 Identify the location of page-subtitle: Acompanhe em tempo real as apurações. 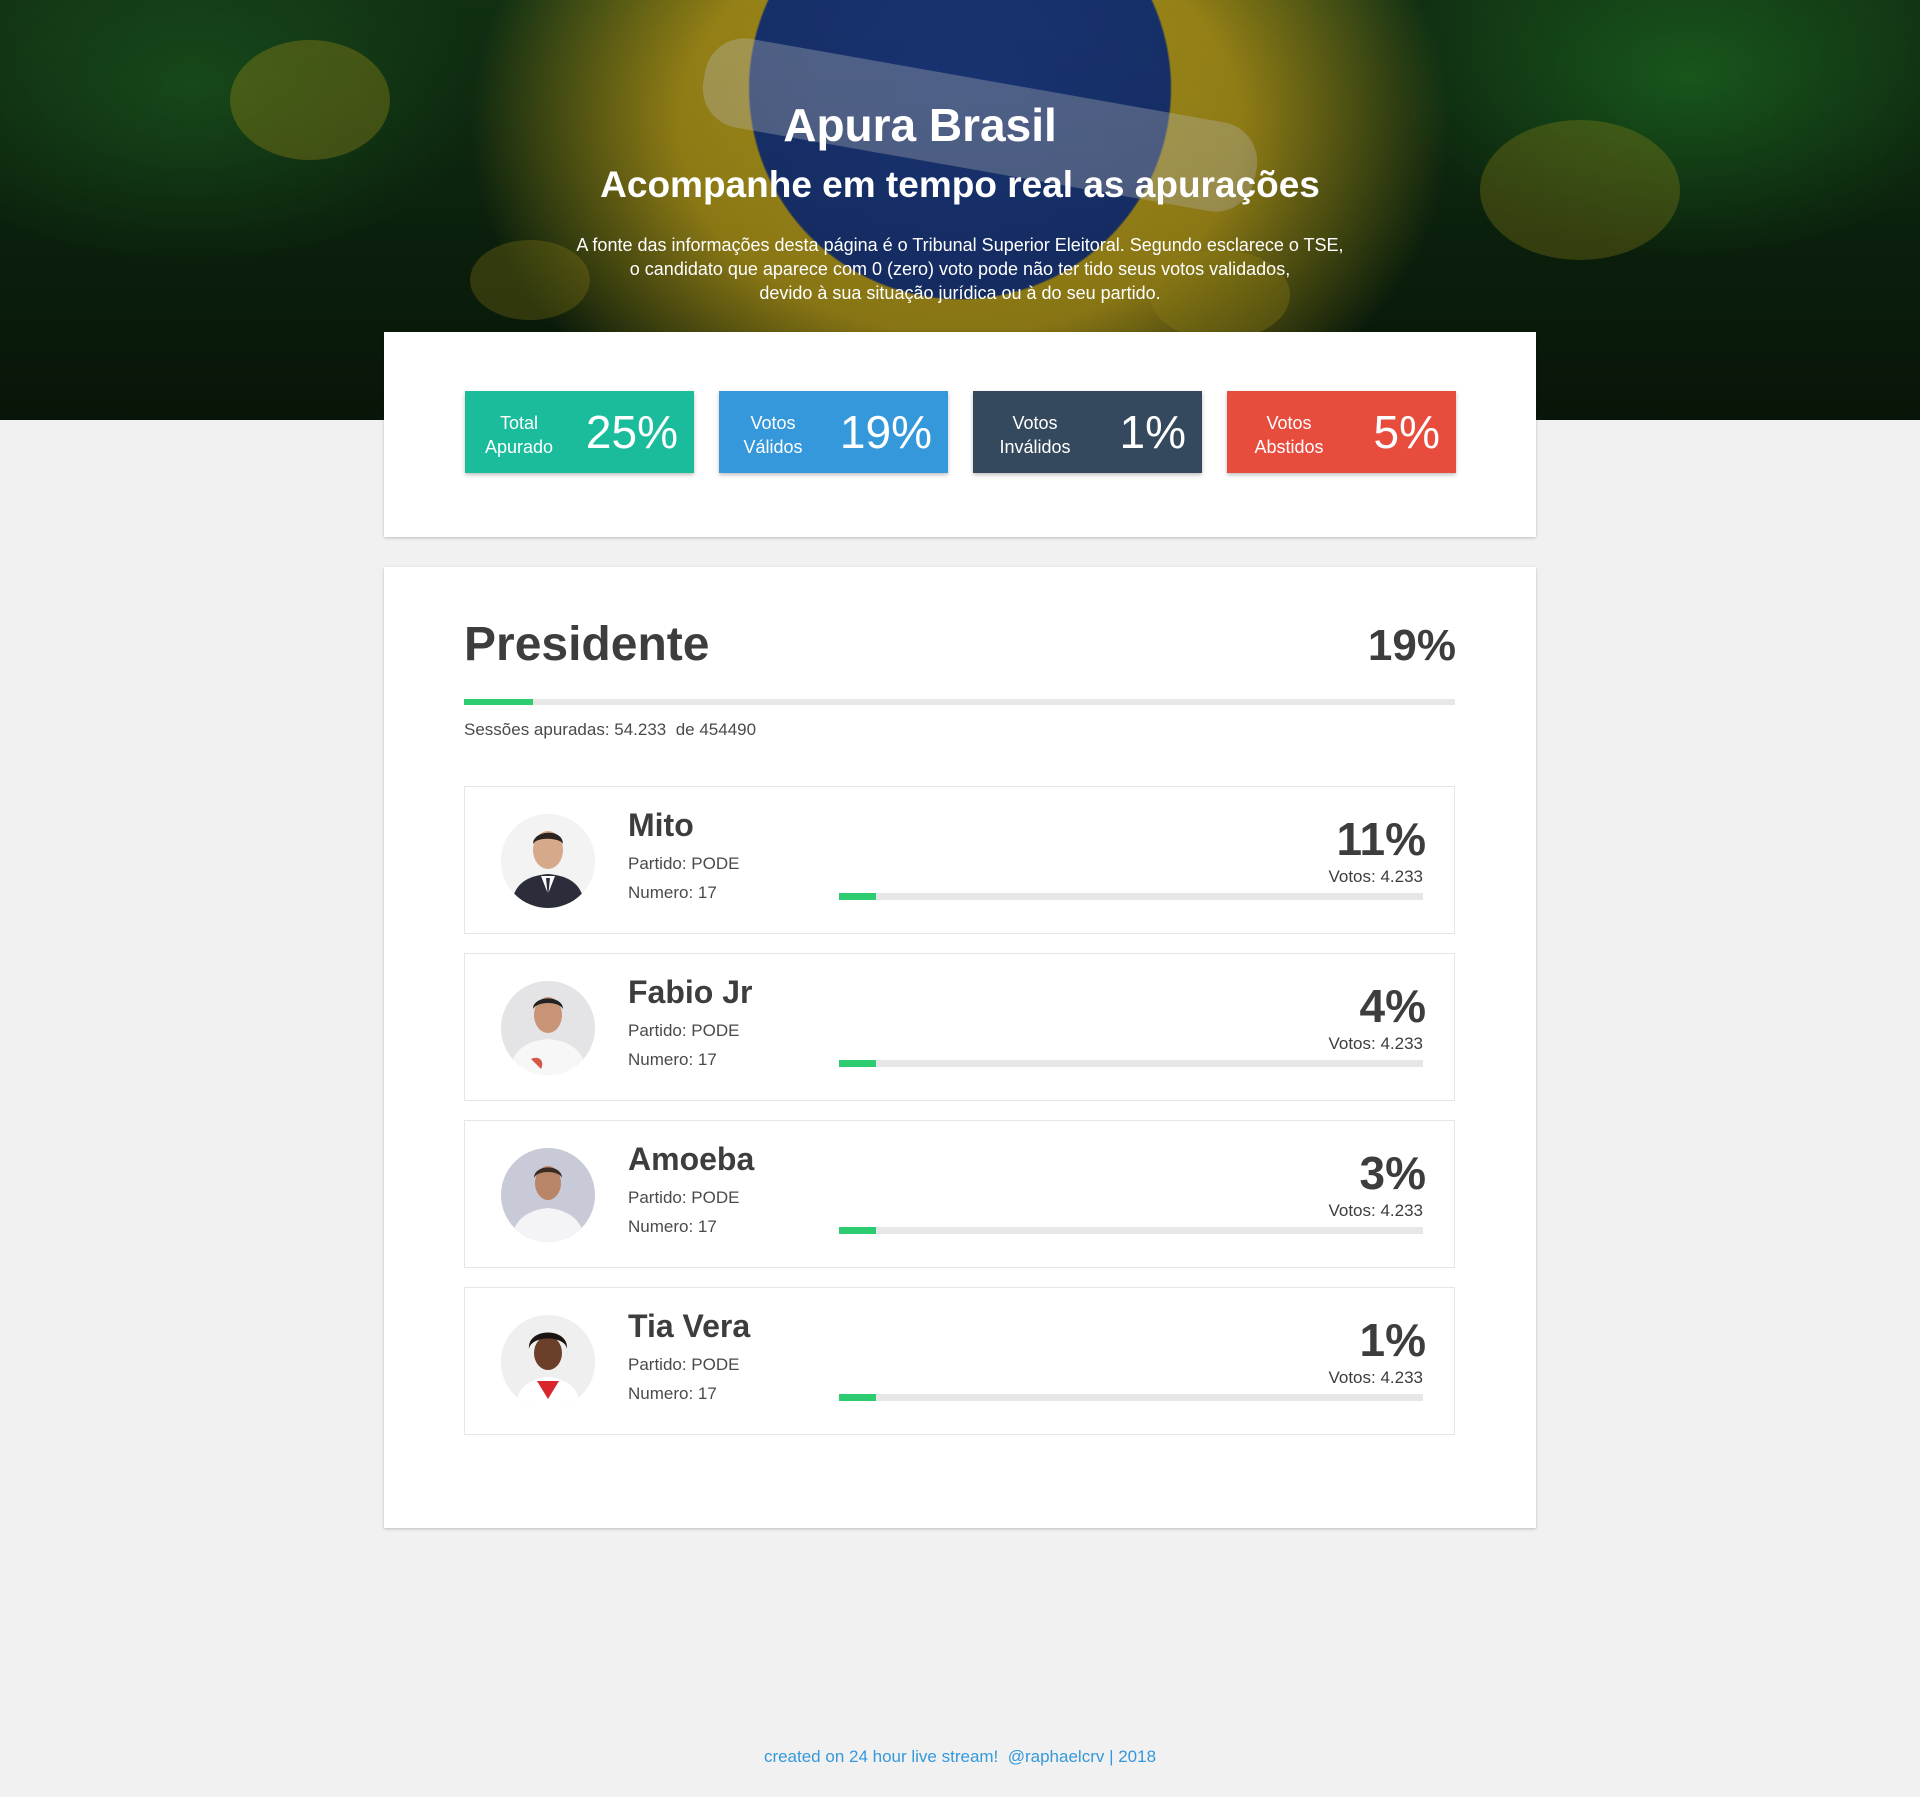
(960, 184).